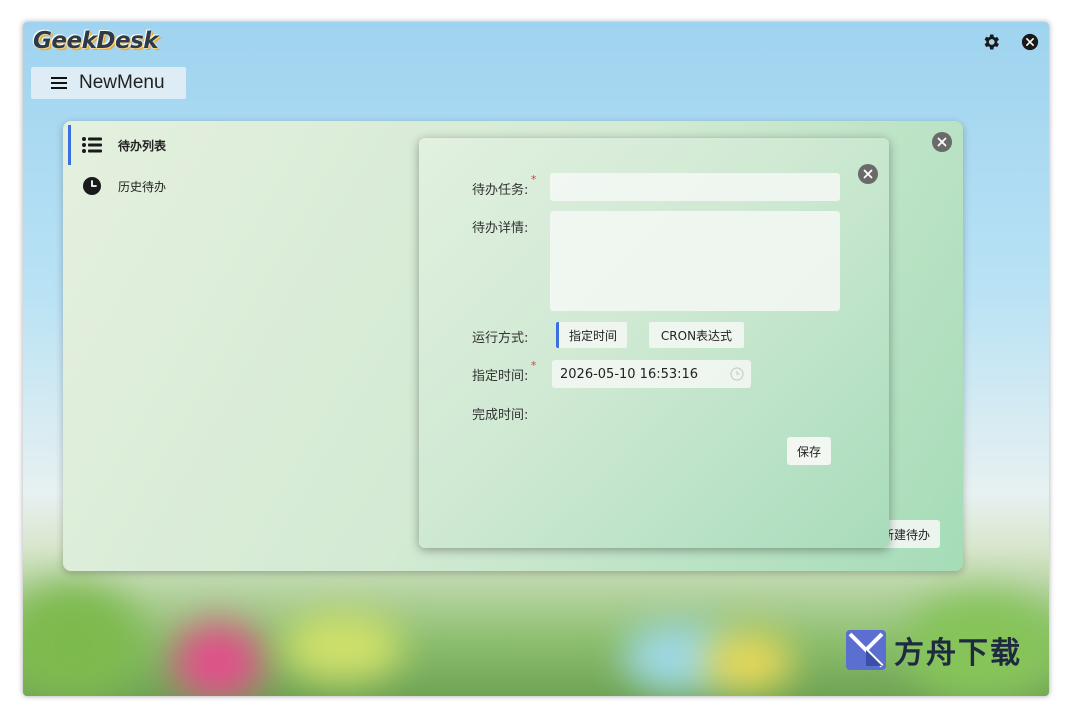 The height and width of the screenshot is (720, 1073). Describe the element at coordinates (696, 335) in the screenshot. I see `run-mode-cron: CRON表达式` at that location.